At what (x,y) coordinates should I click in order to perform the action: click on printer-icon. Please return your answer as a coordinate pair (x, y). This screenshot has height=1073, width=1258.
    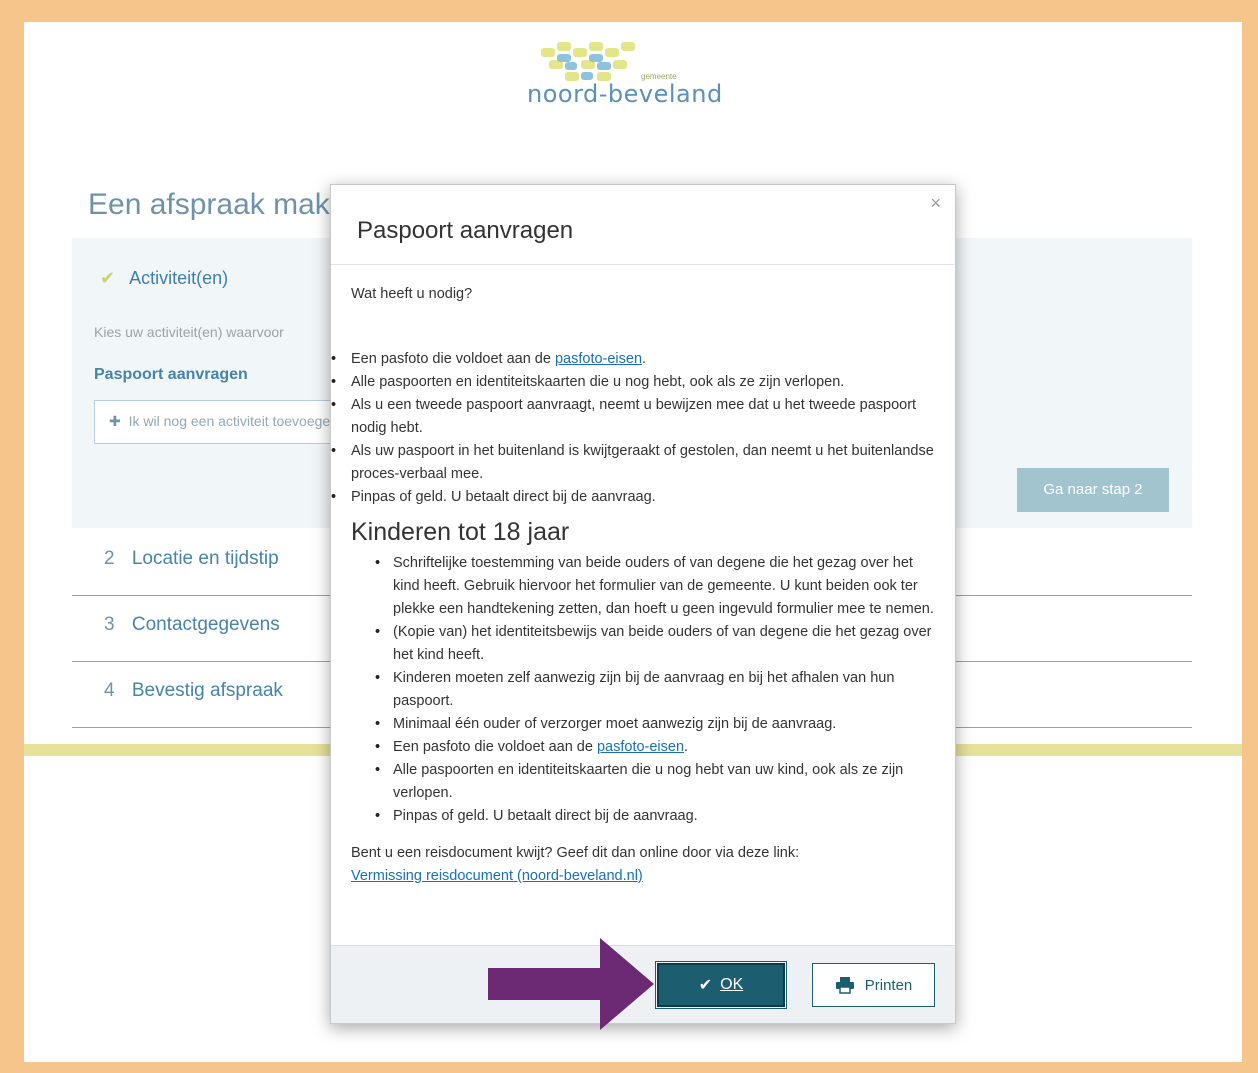
    Looking at the image, I should click on (844, 985).